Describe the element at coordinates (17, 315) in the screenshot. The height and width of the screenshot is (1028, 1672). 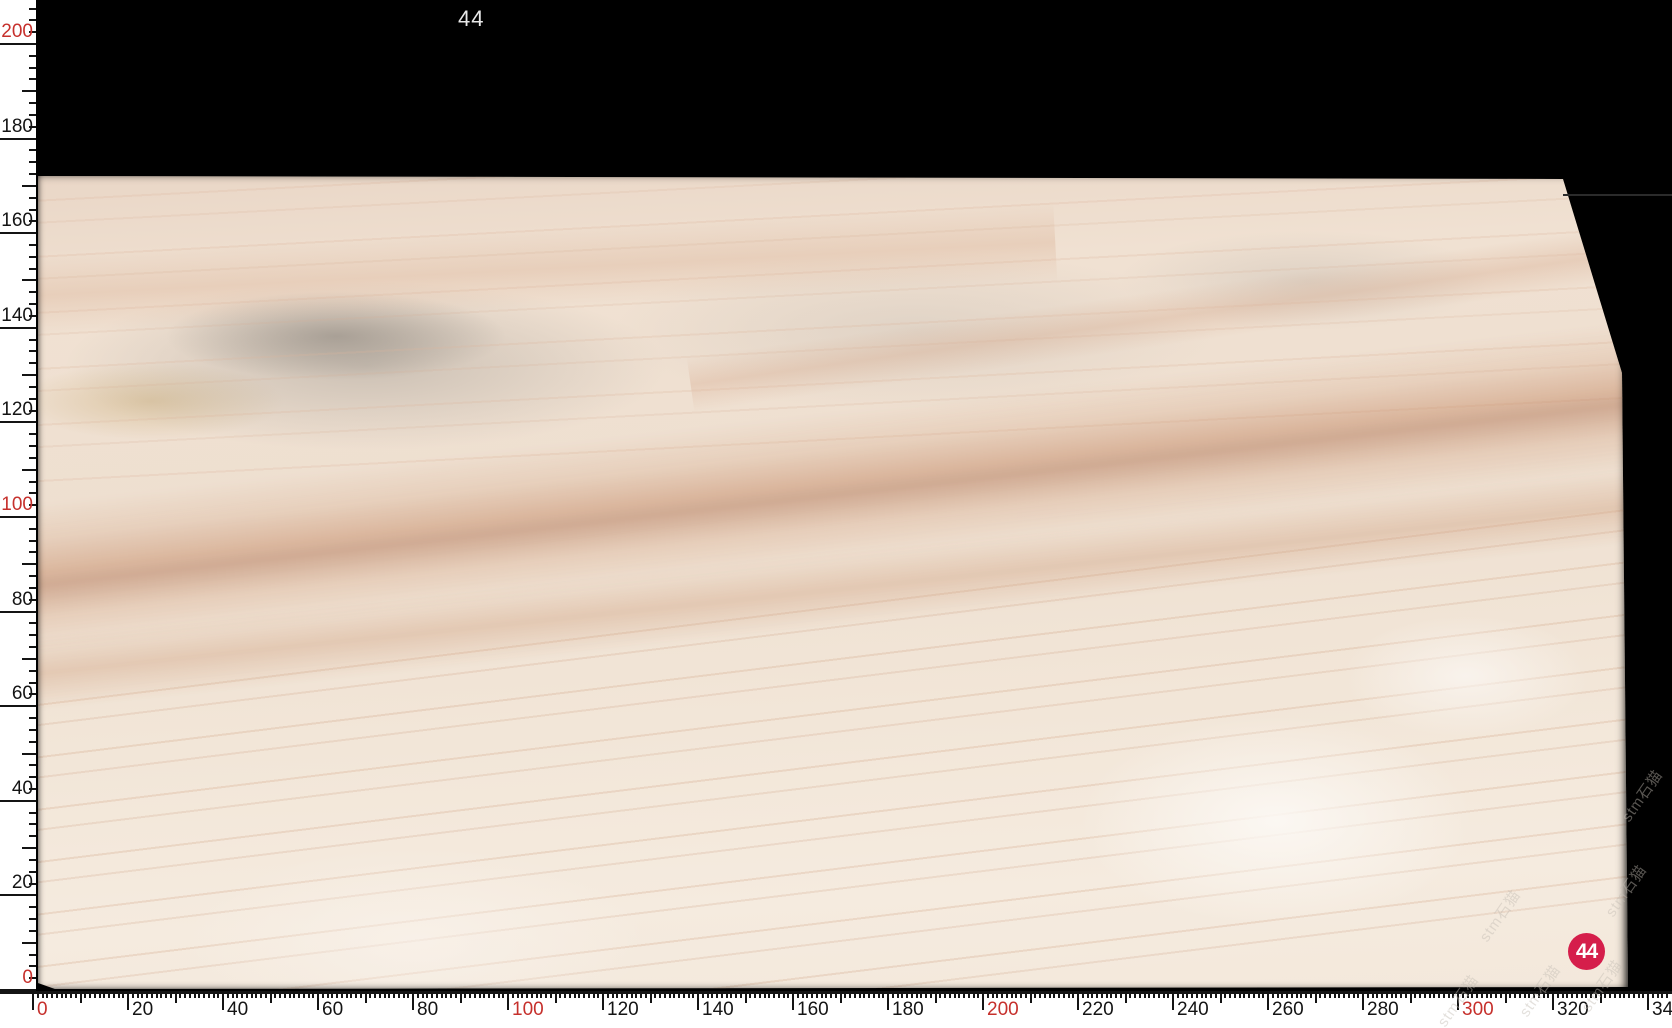
I see `ruler-label: 140` at that location.